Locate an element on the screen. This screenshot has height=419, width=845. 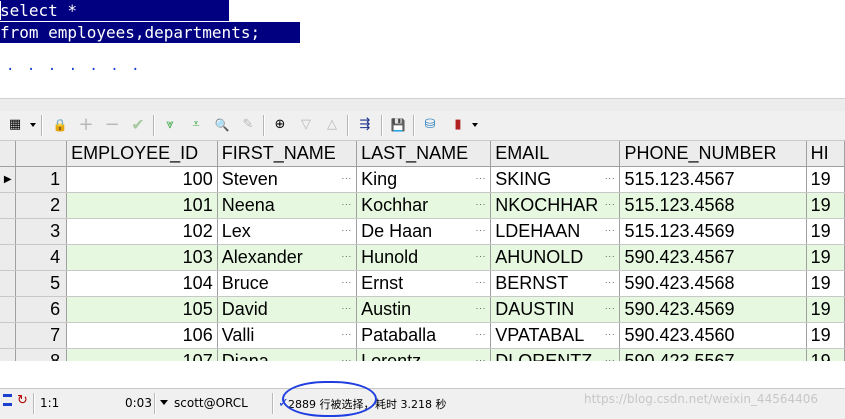
row-number: 6 is located at coordinates (41, 309).